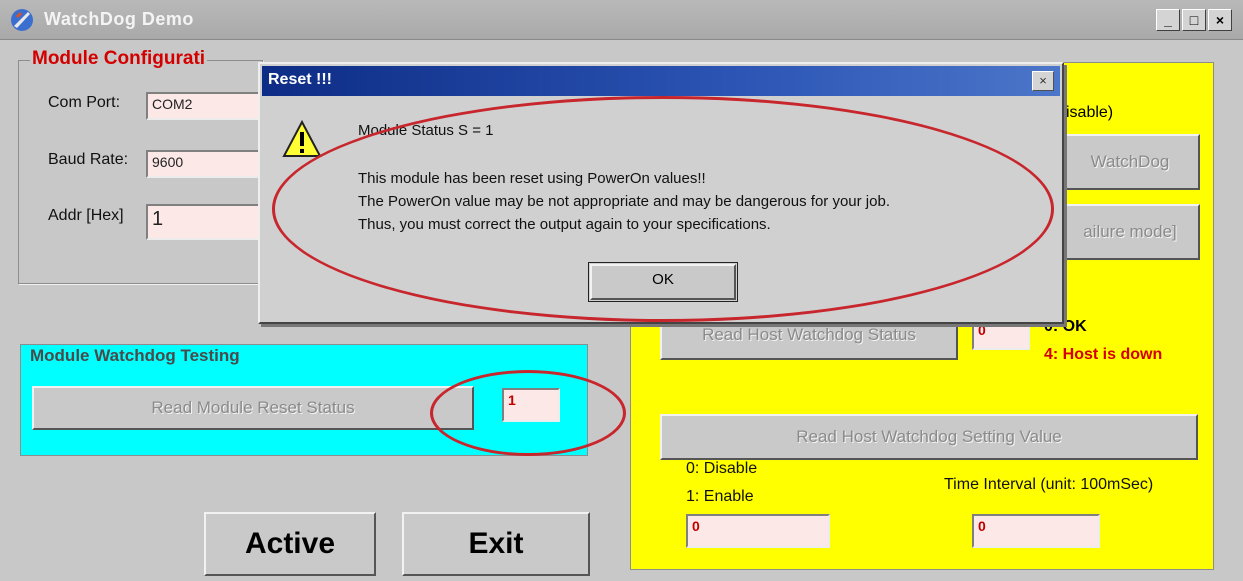  Describe the element at coordinates (1103, 354) in the screenshot. I see `status-legend-down: 4: Host is down` at that location.